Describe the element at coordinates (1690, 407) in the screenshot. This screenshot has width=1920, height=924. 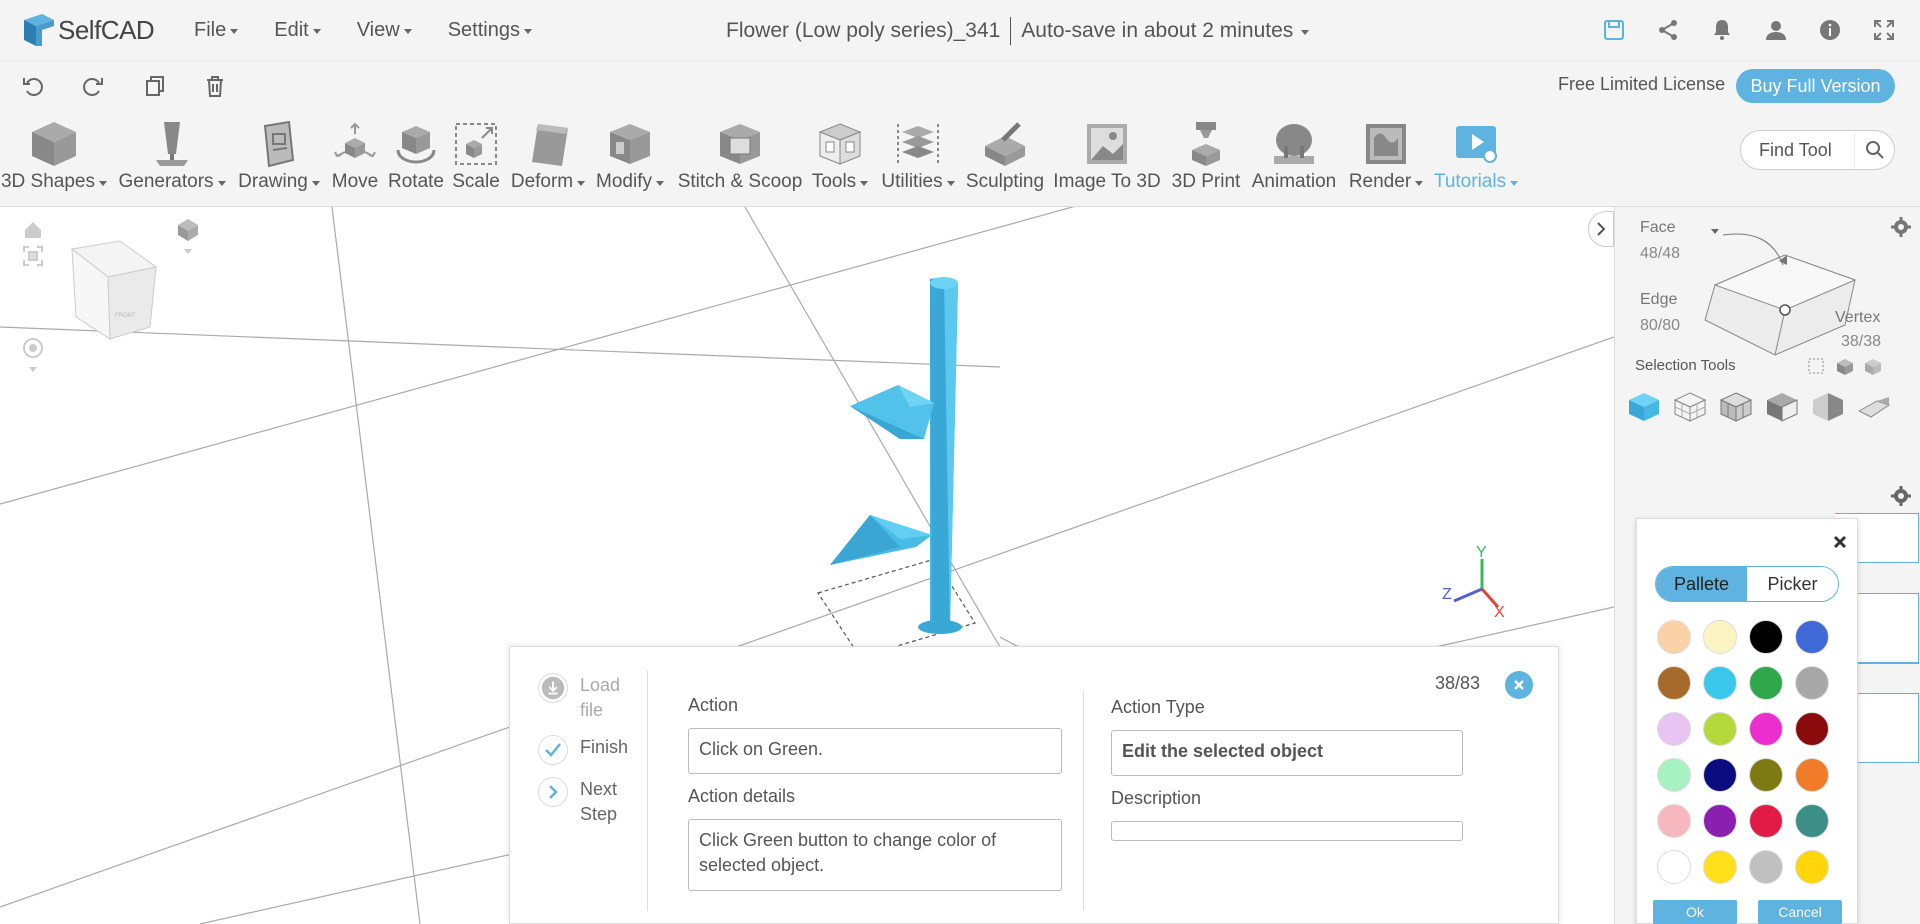
I see `select-grid-icon` at that location.